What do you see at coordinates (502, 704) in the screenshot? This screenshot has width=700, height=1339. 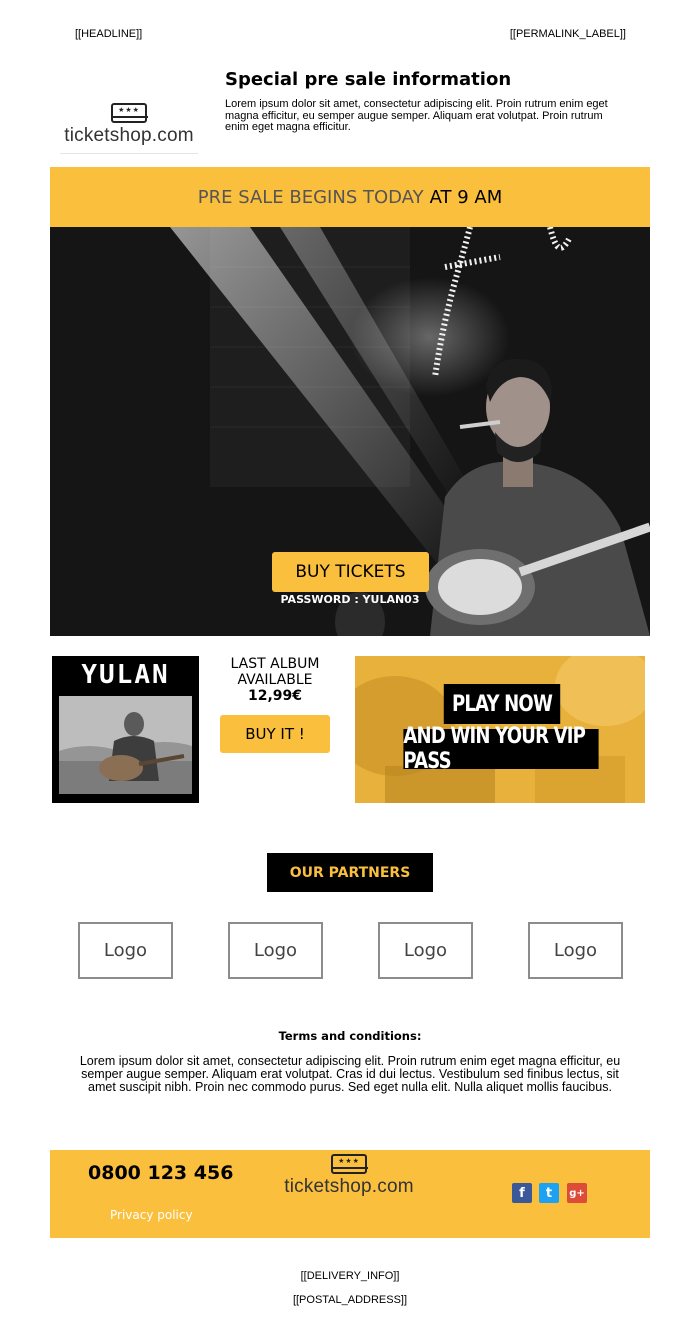 I see `play-now-label: PLAY NOW` at bounding box center [502, 704].